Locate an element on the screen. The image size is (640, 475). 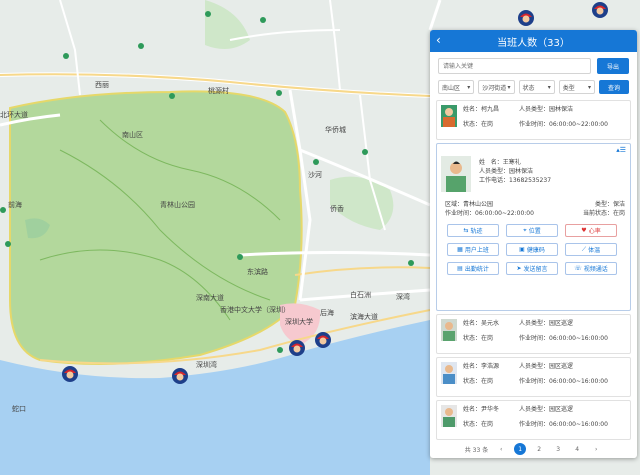
worker-type: 园林保洁 is located at coordinates (561, 109).